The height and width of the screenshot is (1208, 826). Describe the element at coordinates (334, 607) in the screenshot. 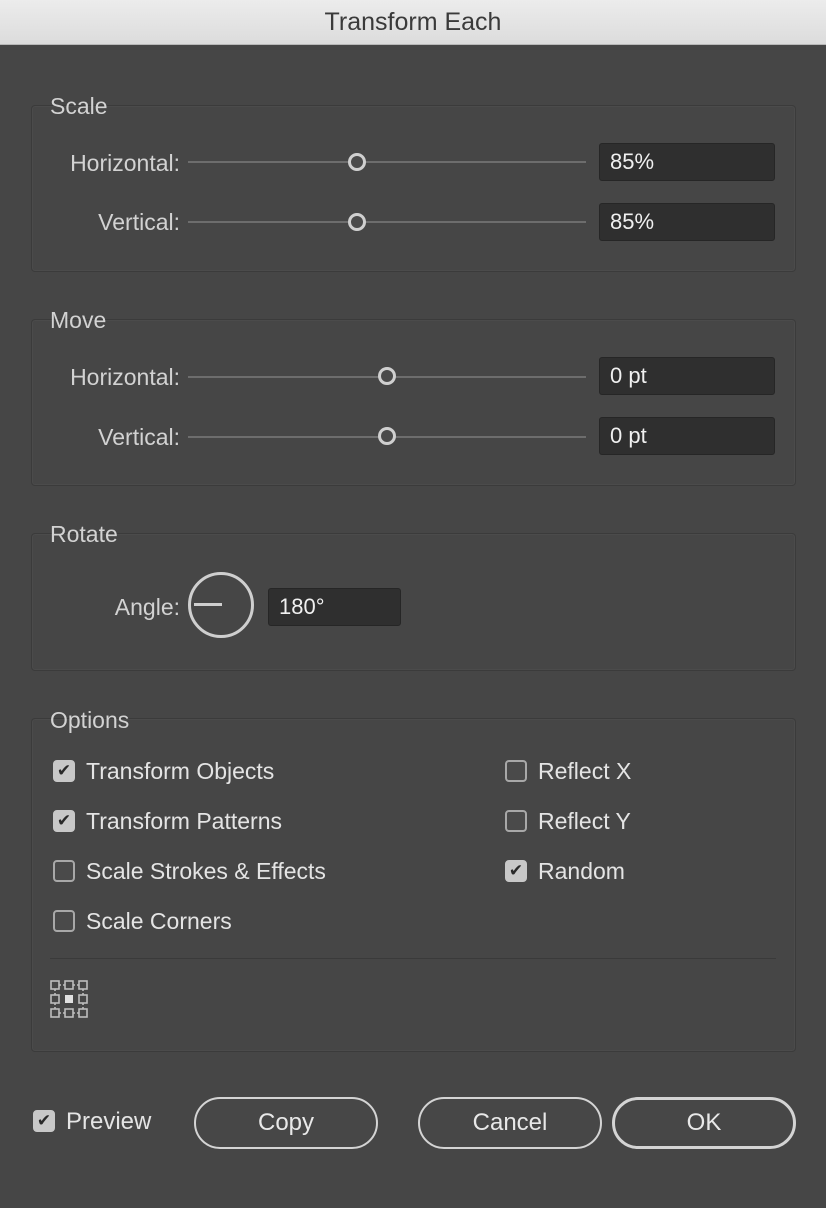

I see `angle-input: 180°` at that location.